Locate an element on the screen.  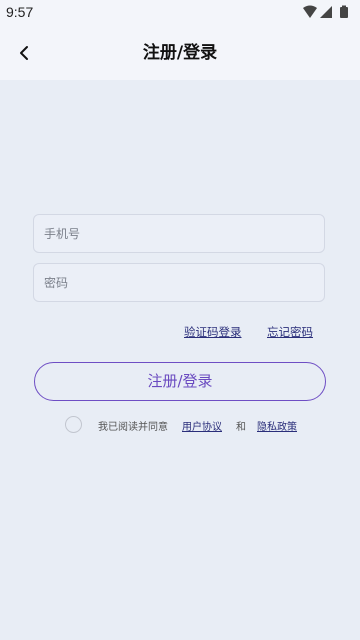
status-icons is located at coordinates (327, 12).